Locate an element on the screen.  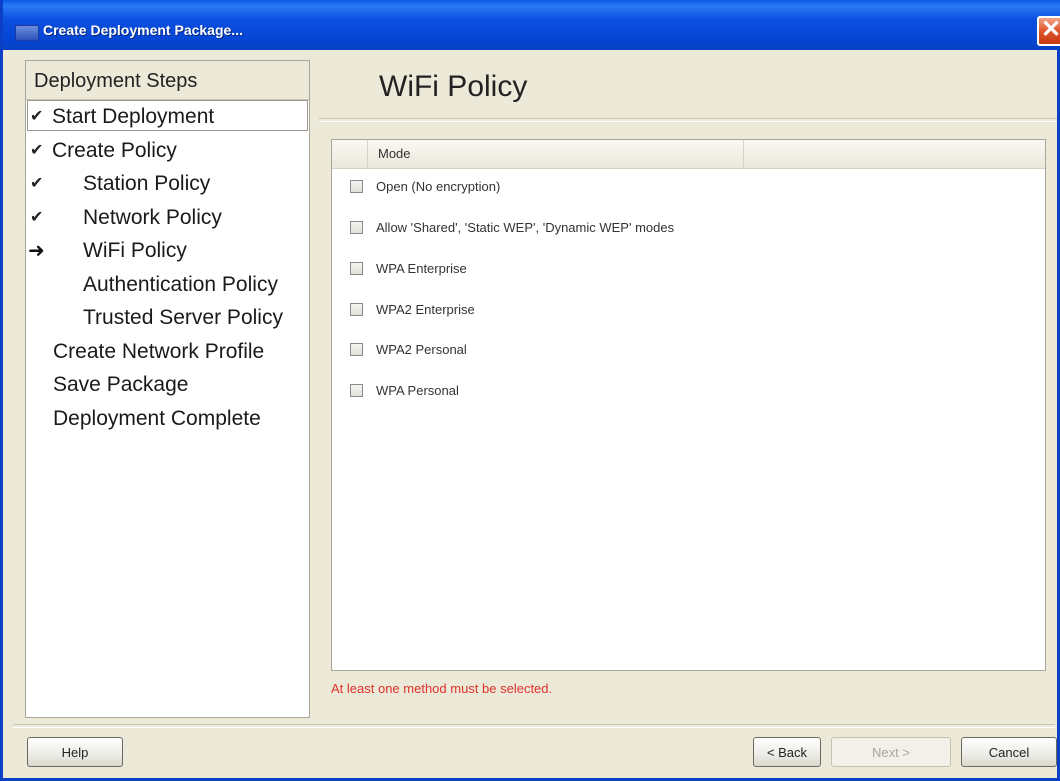
step-deployment-complete: Deployment Complete is located at coordinates (157, 418).